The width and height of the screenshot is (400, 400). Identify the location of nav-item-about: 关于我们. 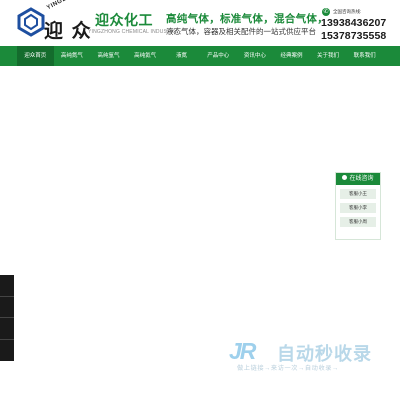
(328, 56).